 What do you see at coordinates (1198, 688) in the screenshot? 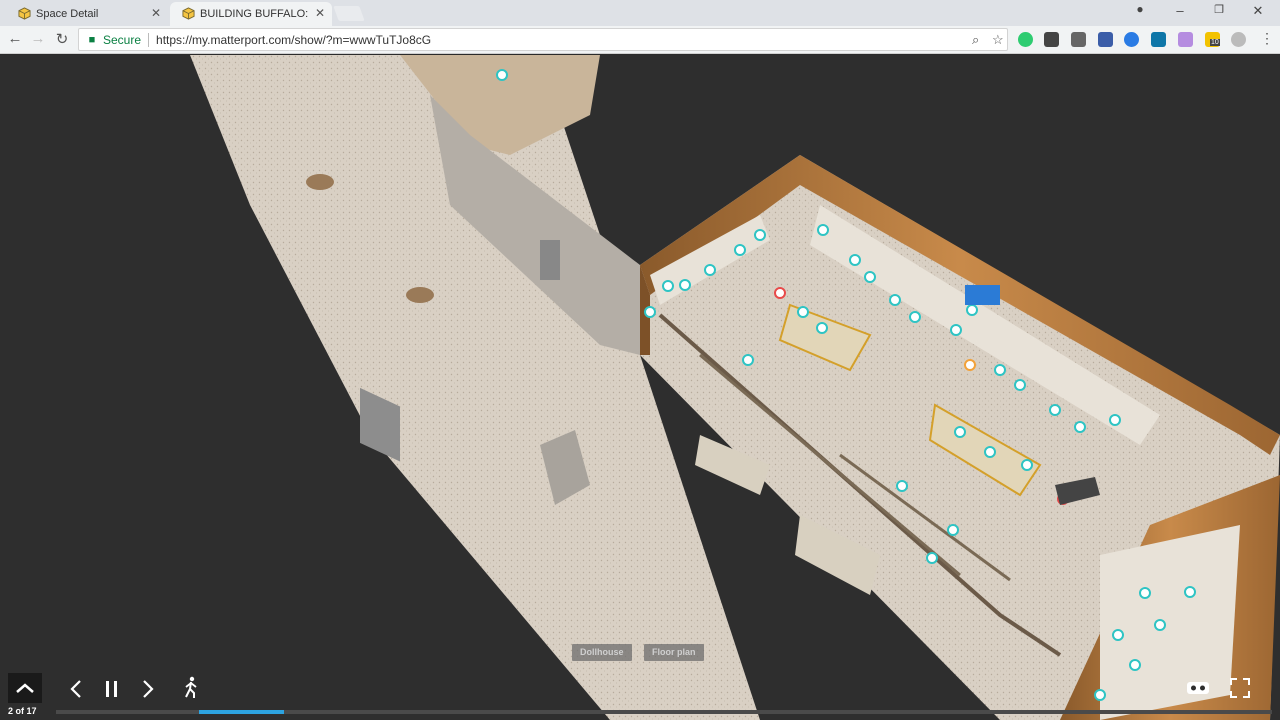
I see `vr-headset-icon` at bounding box center [1198, 688].